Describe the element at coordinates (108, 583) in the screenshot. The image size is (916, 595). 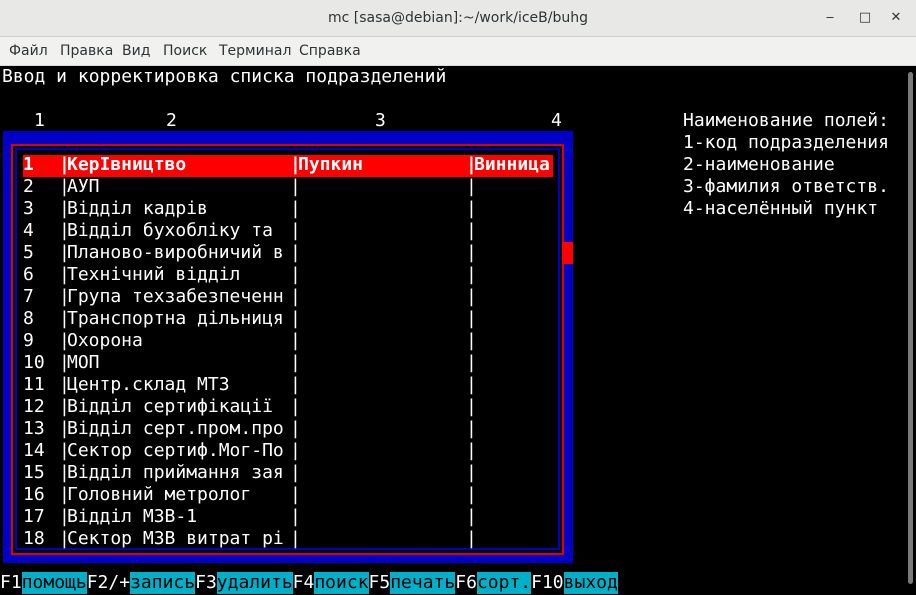
I see `f2-key: F2/+` at that location.